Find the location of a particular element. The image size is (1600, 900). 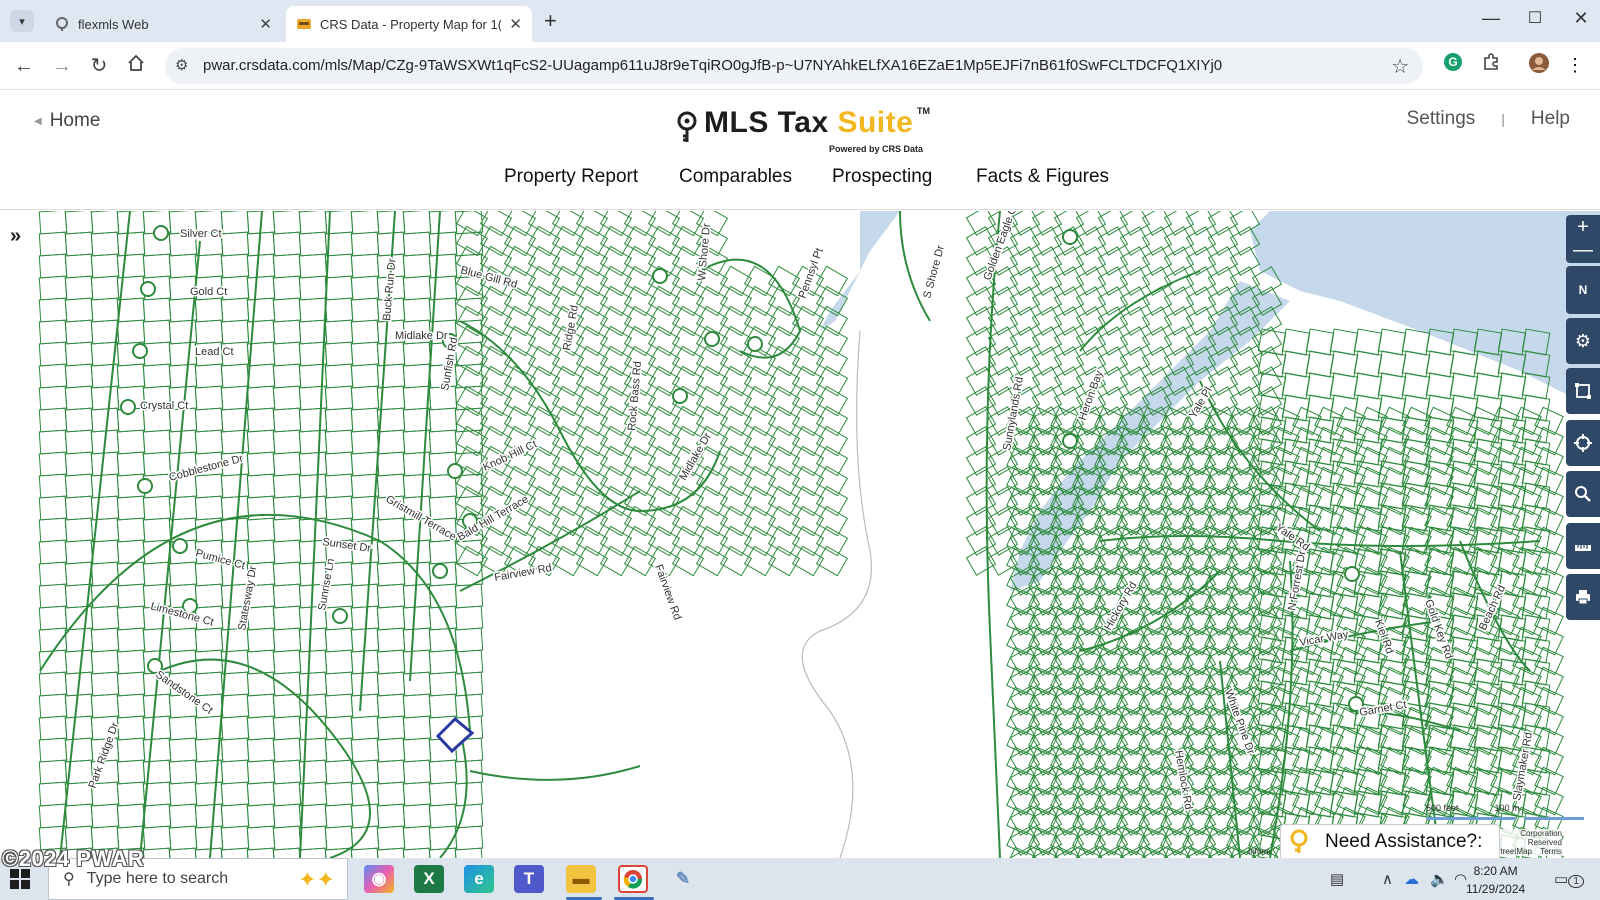

taskbar-clock: 8:20 AM 11/29/2024 is located at coordinates (1495, 880).